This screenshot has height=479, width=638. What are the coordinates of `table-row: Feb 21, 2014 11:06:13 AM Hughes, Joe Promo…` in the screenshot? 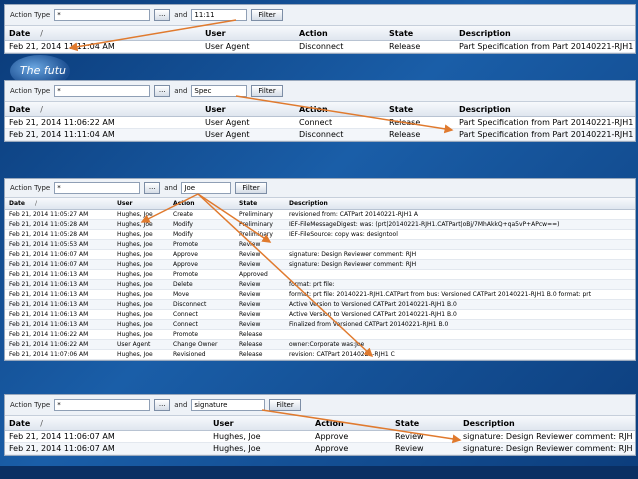 It's located at (320, 274).